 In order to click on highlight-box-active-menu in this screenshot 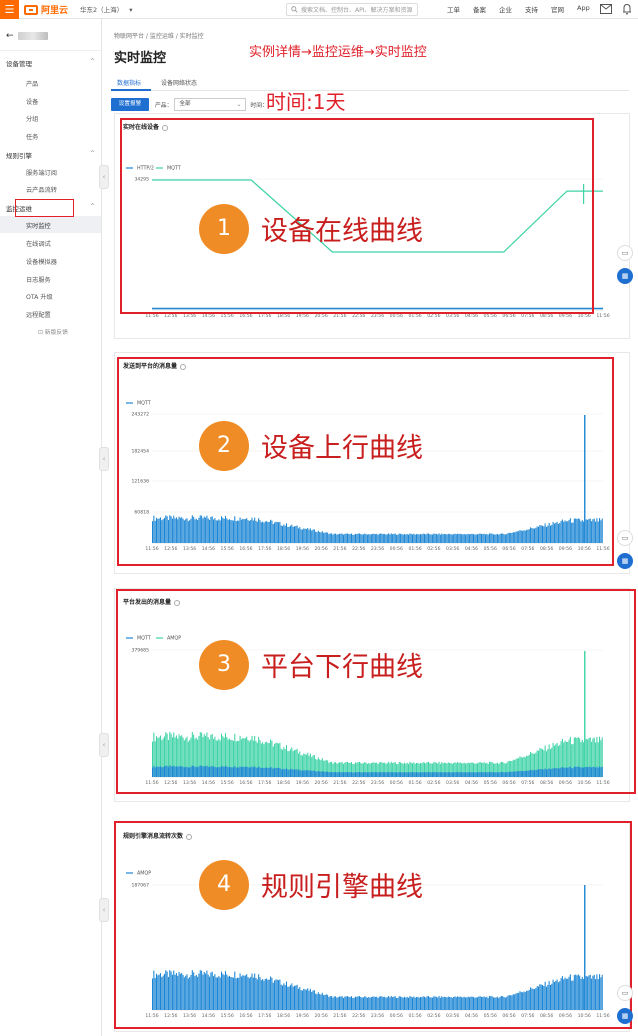, I will do `click(44, 208)`.